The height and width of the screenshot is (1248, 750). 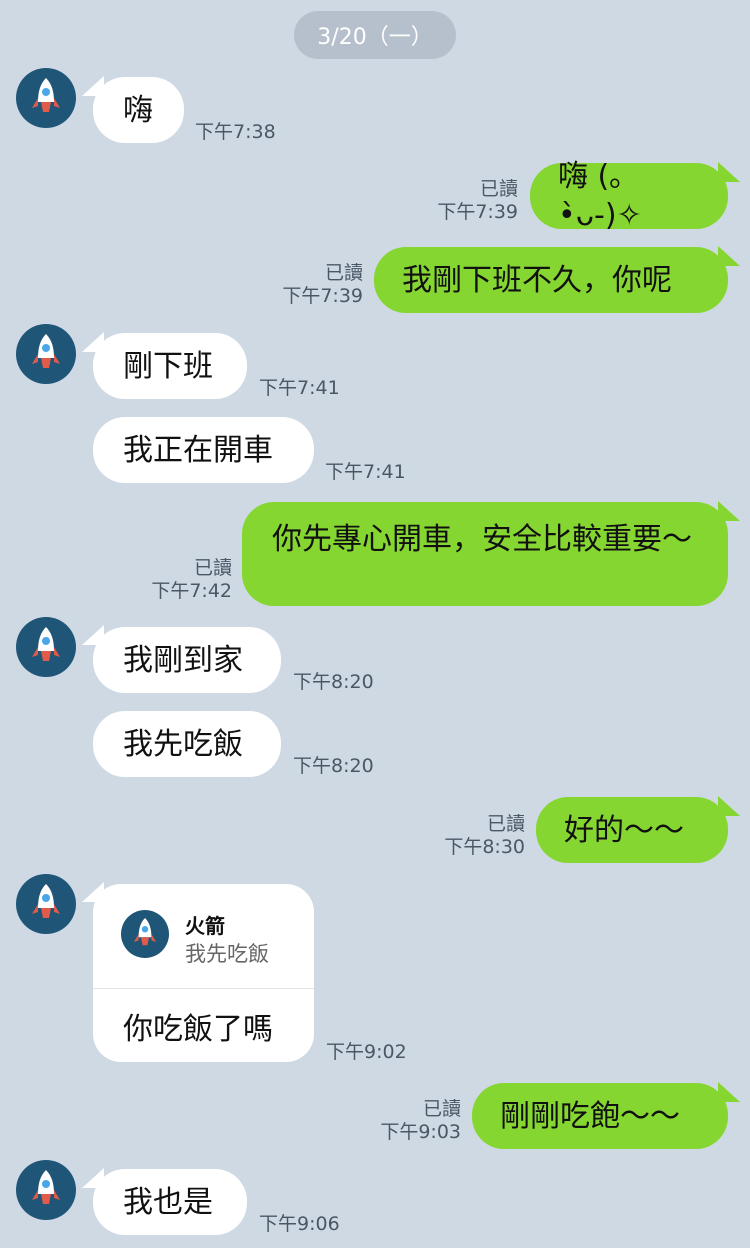 I want to click on reply-text: 你吃飯了嗎, so click(x=198, y=1029).